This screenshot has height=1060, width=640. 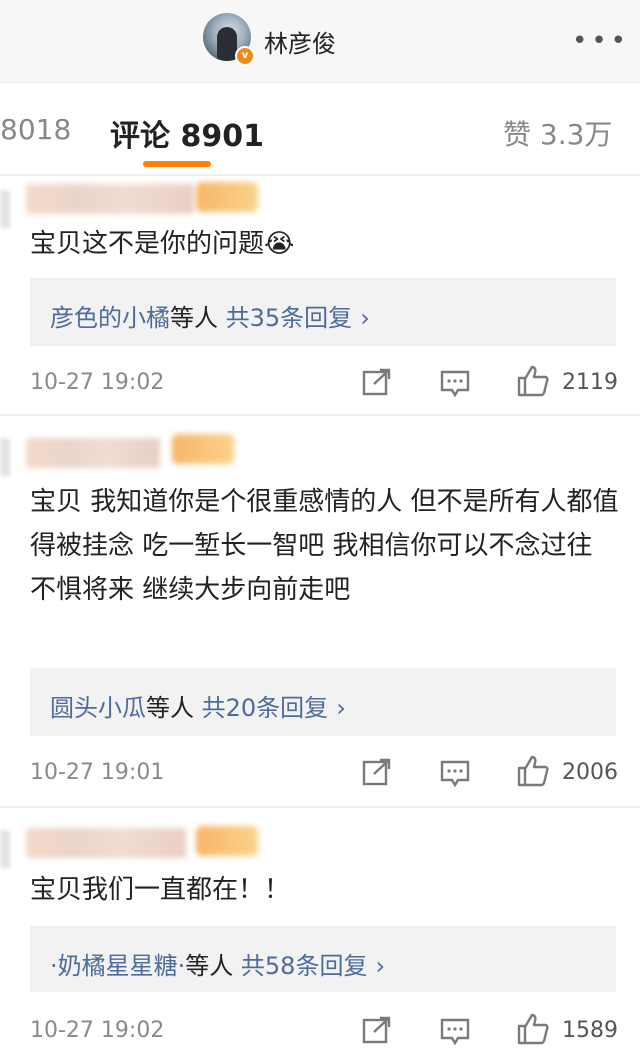 I want to click on reply-count: 共58条回复, so click(x=304, y=966).